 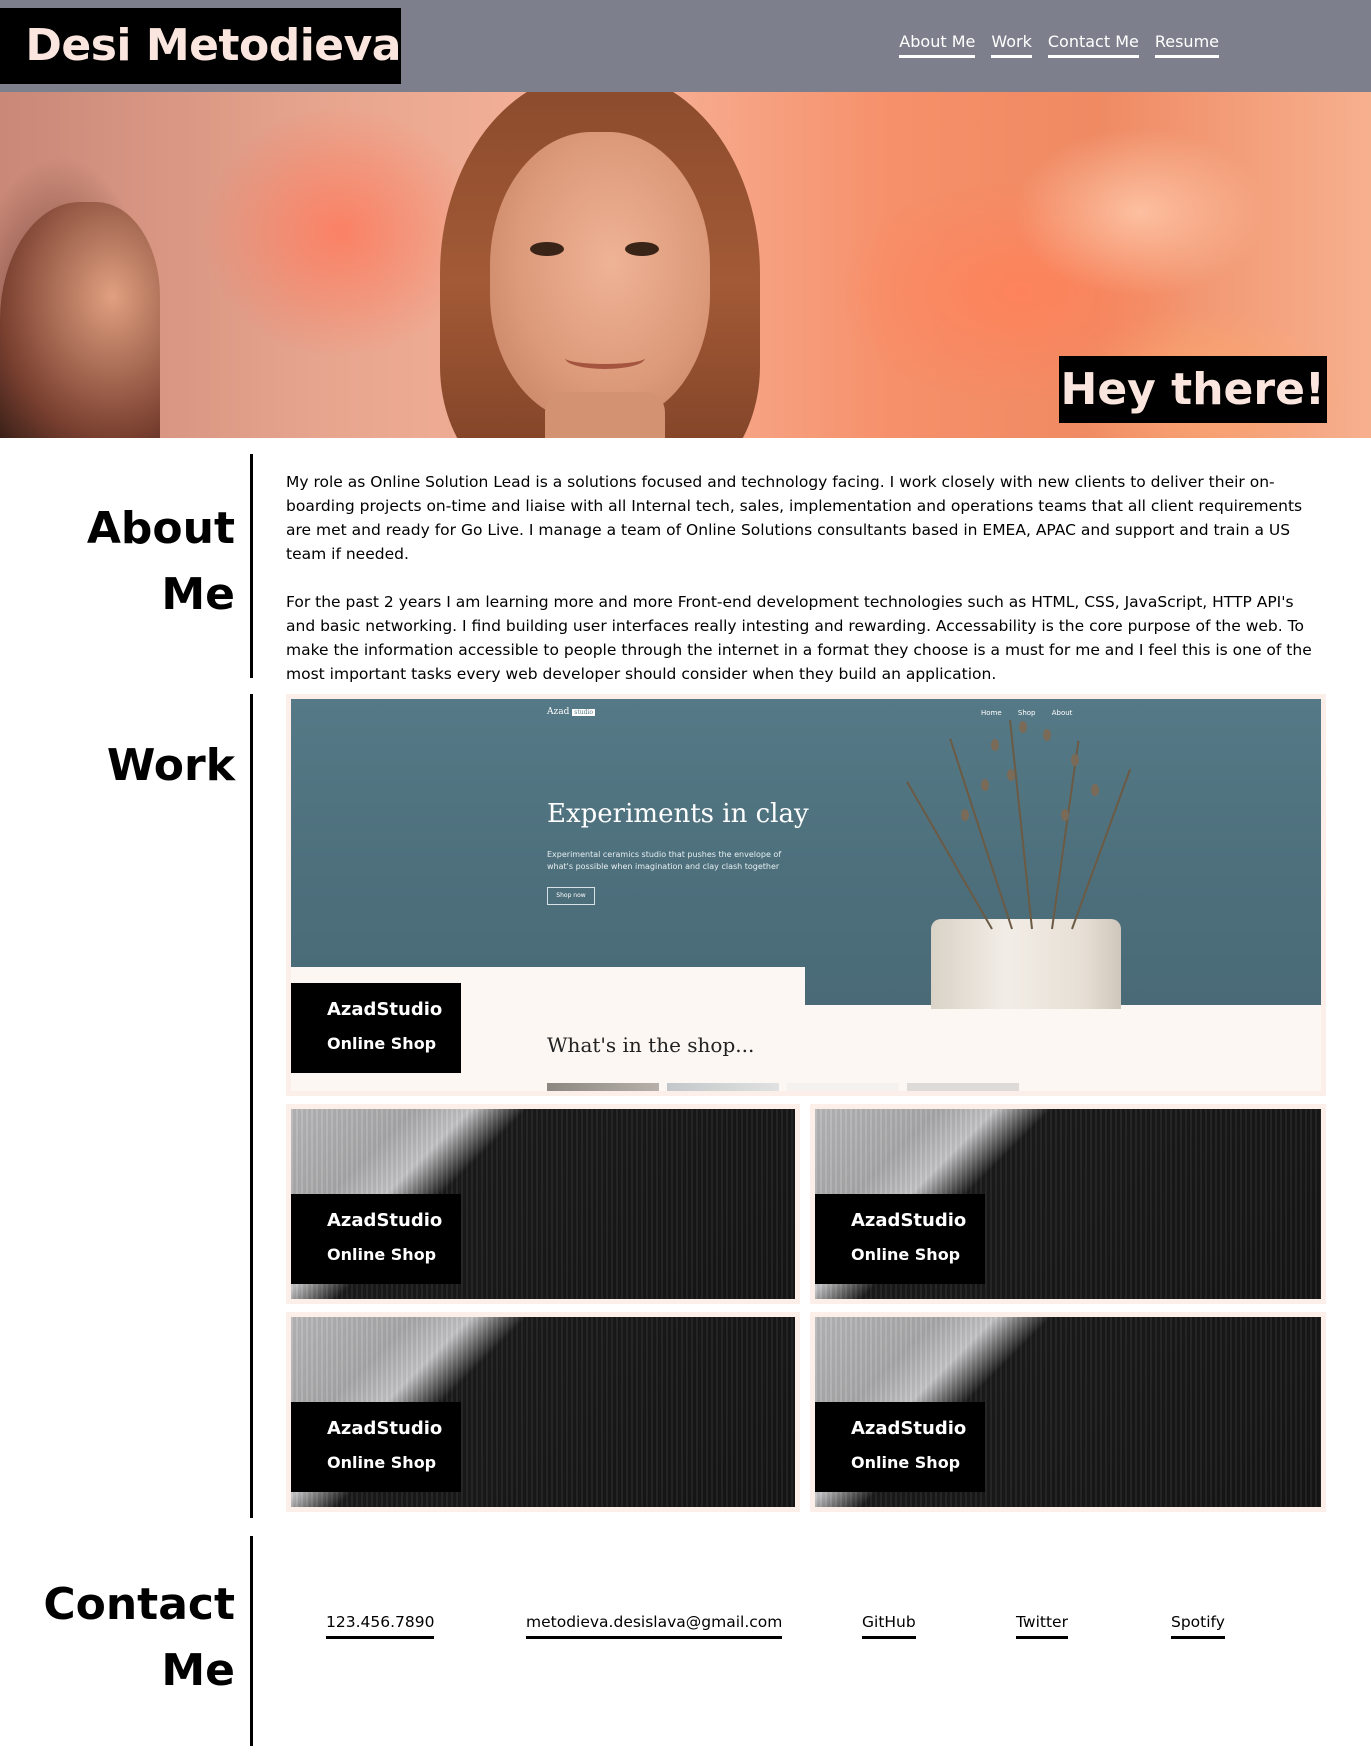 What do you see at coordinates (139, 1638) in the screenshot?
I see `contact-title: Contact Me` at bounding box center [139, 1638].